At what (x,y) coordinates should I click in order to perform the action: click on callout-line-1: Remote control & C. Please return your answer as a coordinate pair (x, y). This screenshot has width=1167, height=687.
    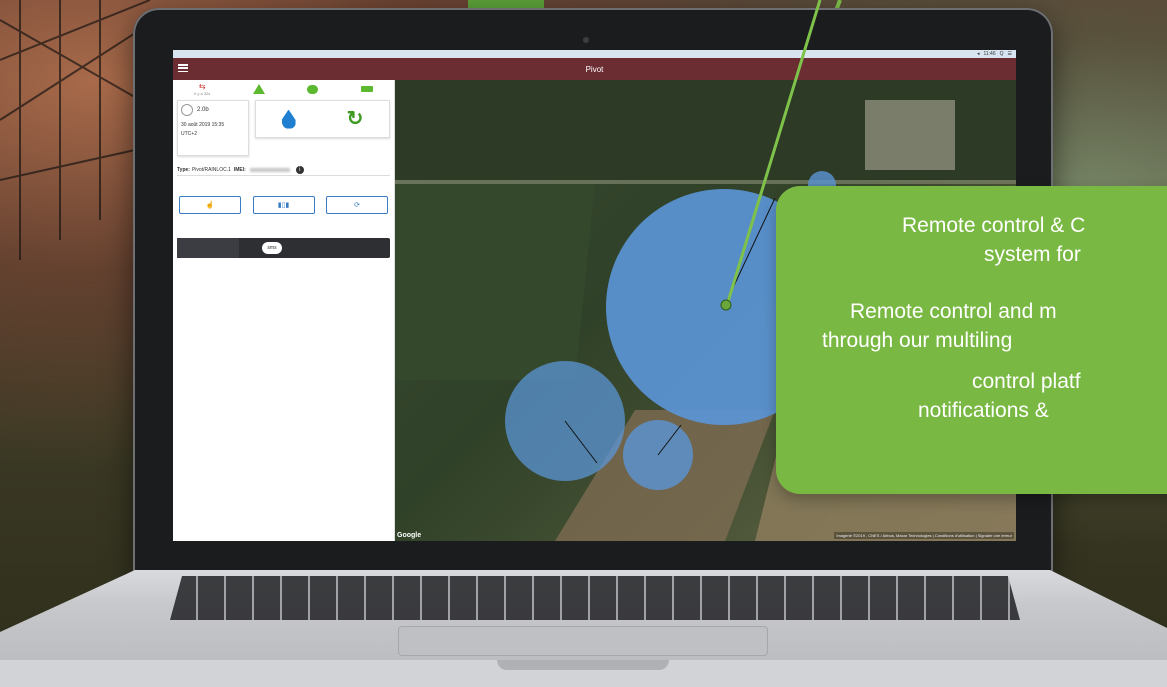
    Looking at the image, I should click on (994, 225).